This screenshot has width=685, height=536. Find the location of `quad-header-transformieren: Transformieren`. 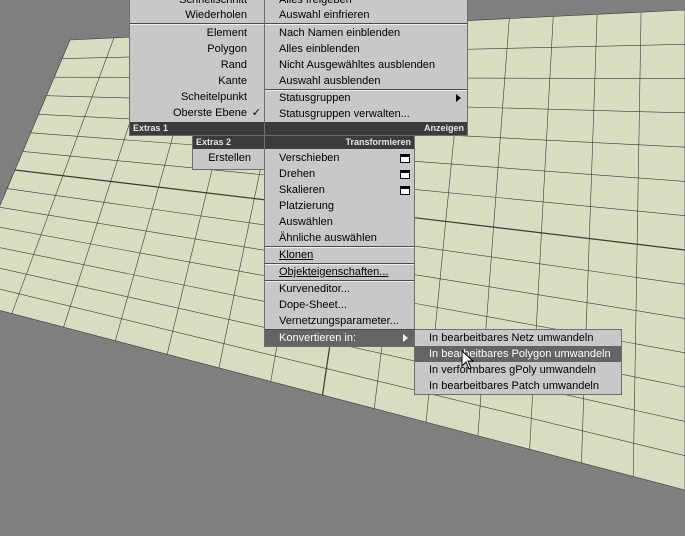

quad-header-transformieren: Transformieren is located at coordinates (339, 142).